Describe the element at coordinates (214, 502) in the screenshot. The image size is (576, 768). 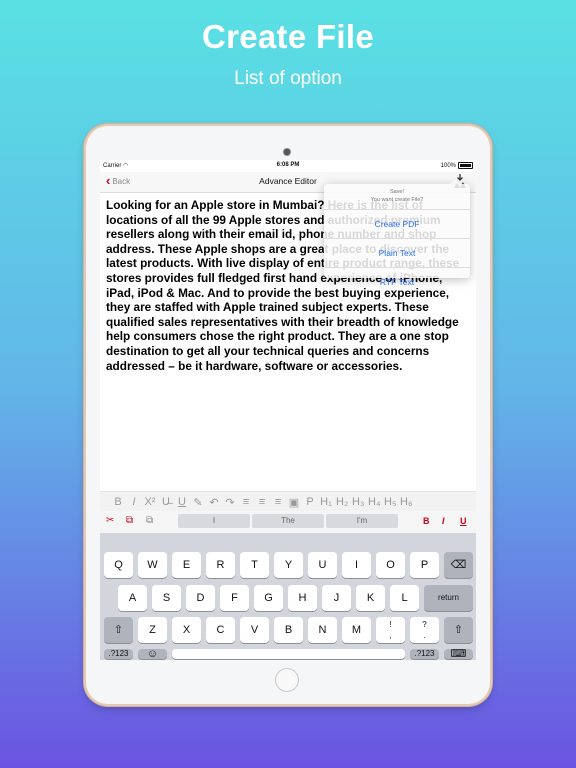
I see `undo-icon: ↶` at that location.